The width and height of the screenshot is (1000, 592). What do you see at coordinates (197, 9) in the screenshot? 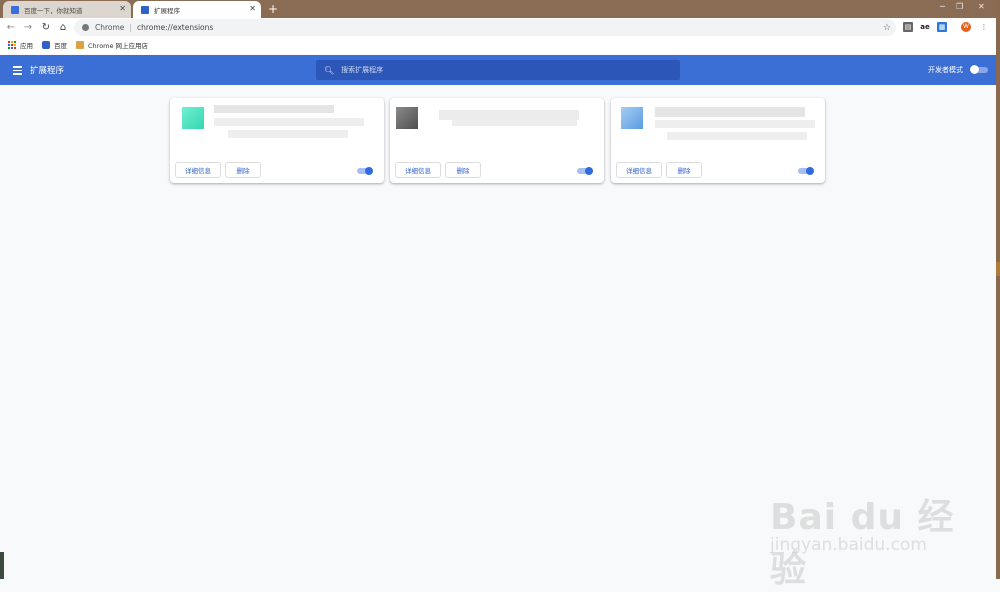
I see `tab-extensions: 扩展程序 ✕` at bounding box center [197, 9].